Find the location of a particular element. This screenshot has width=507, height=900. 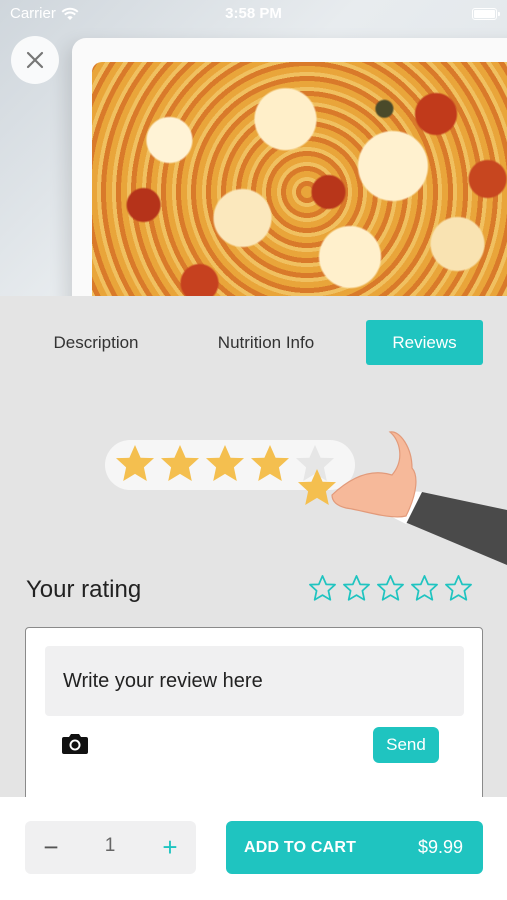

price-label: $9.99 is located at coordinates (440, 847).